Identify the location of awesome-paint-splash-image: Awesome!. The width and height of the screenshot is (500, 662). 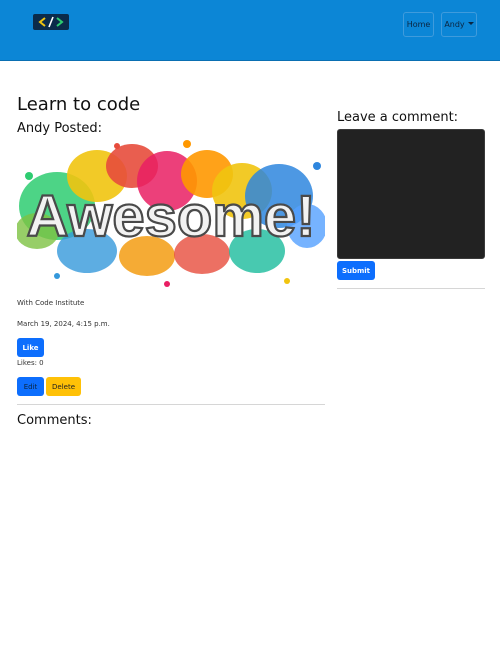
(171, 214).